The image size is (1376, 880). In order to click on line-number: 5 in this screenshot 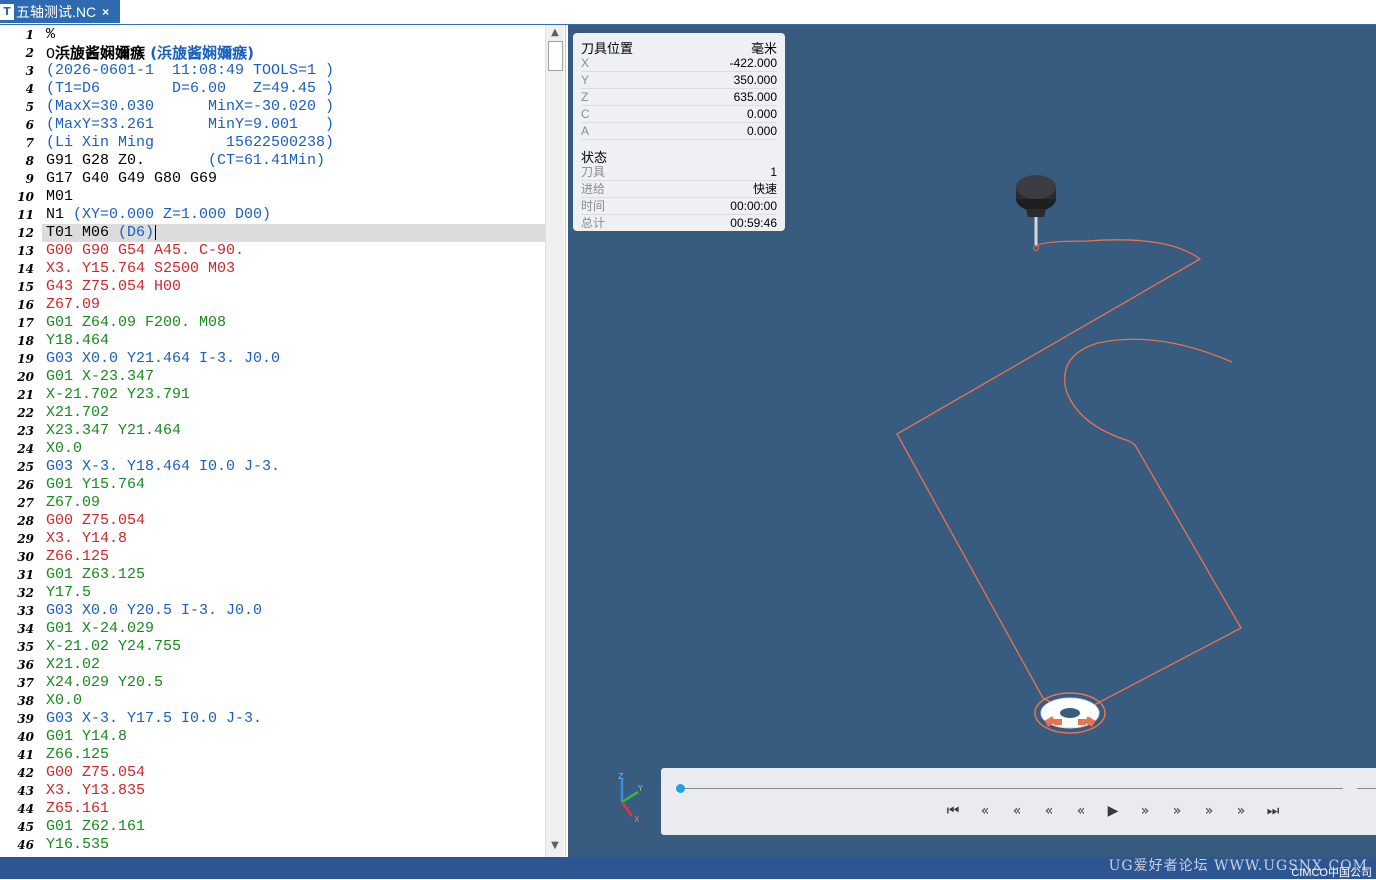, I will do `click(29, 107)`.